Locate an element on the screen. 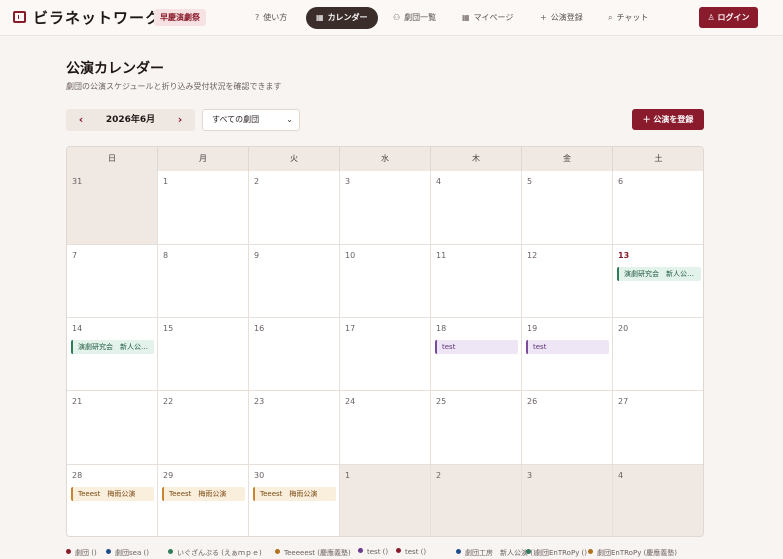 The height and width of the screenshot is (559, 783). calendar-day-cell: 7 is located at coordinates (112, 281).